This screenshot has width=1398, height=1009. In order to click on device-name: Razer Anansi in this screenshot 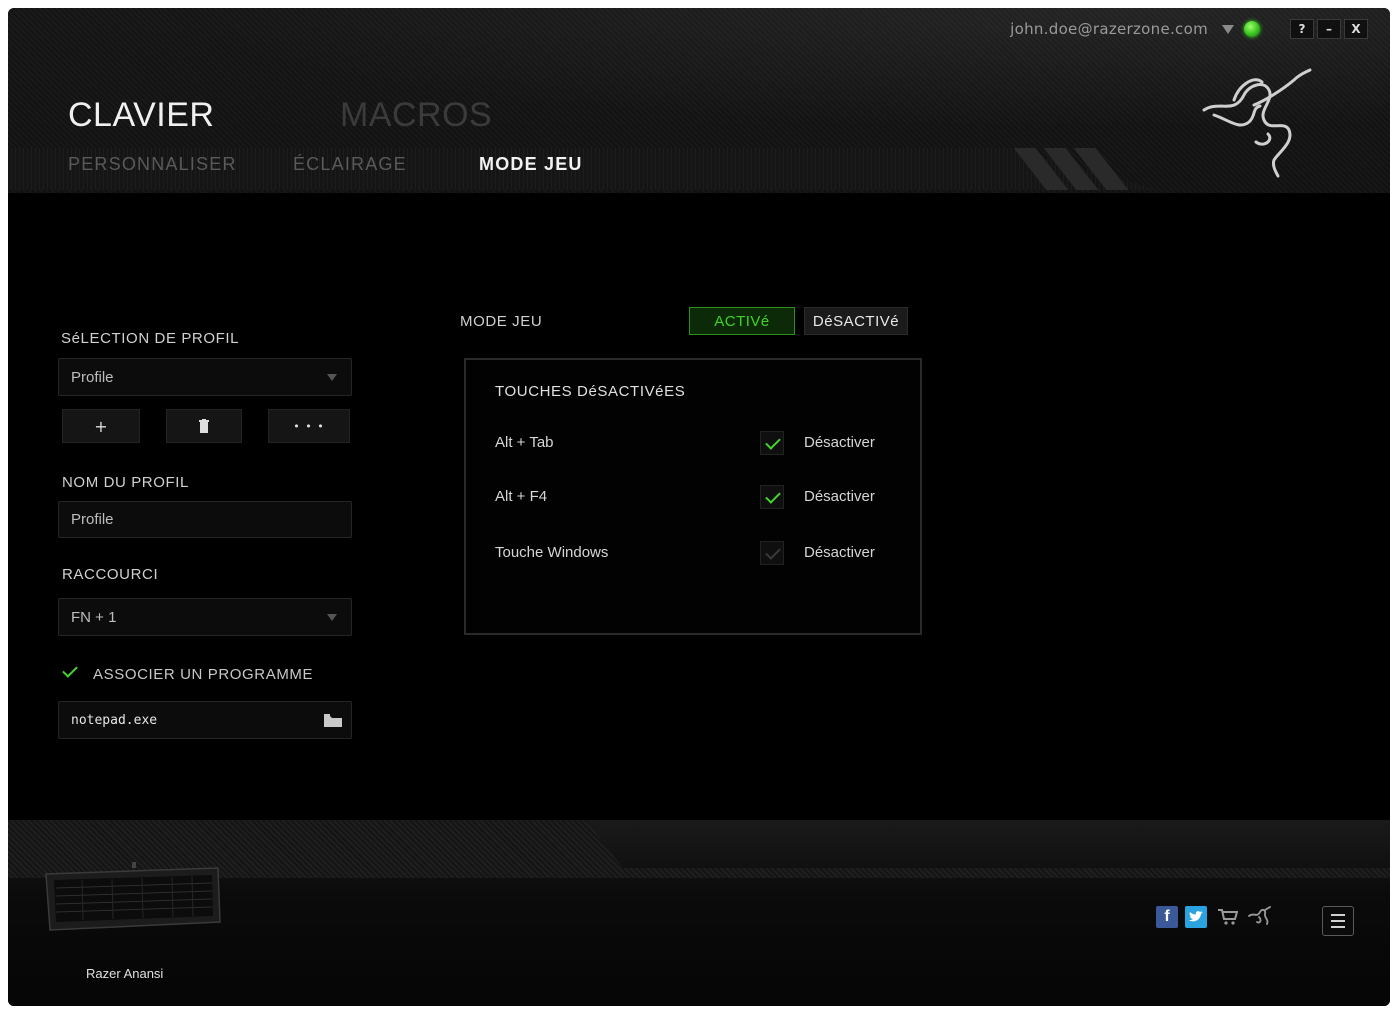, I will do `click(125, 973)`.